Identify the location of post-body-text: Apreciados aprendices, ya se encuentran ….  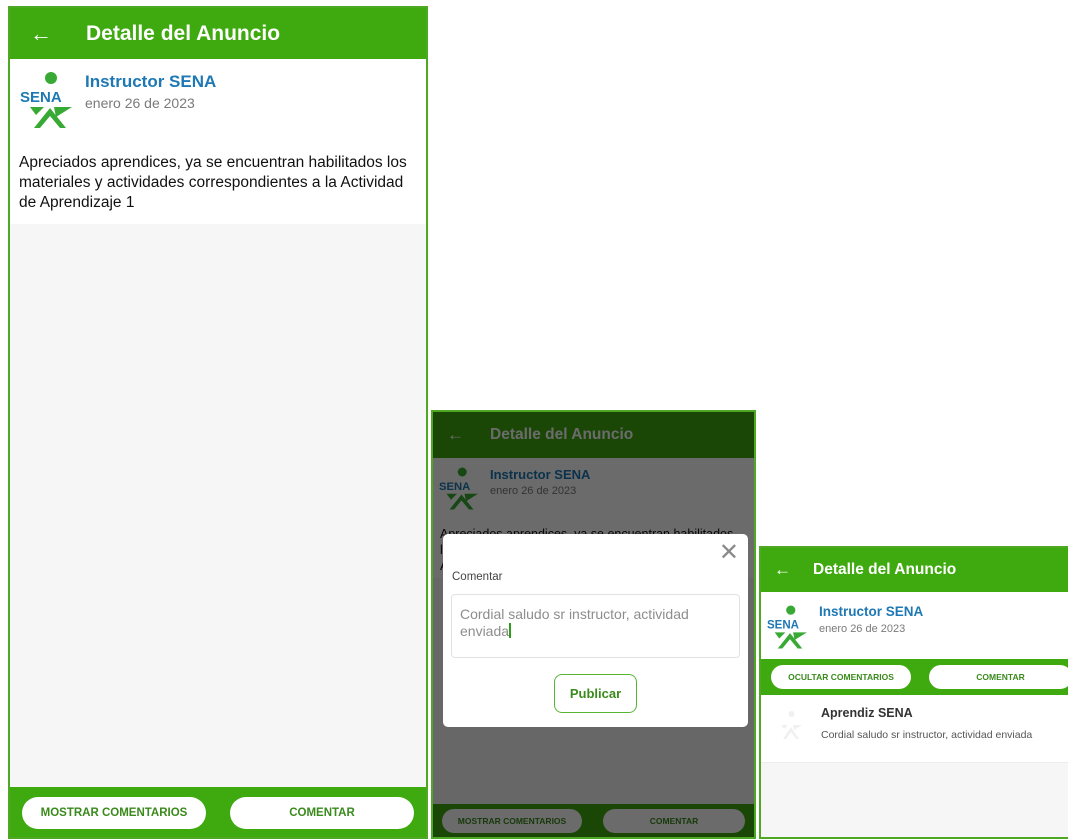
(213, 182).